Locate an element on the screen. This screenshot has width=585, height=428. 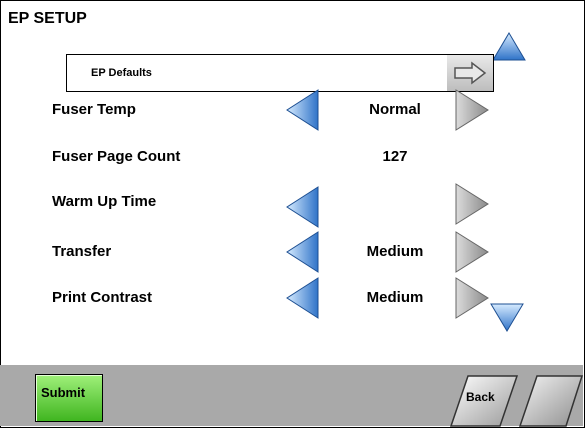
setting-label-warm-up-time: Warm Up Time is located at coordinates (104, 201).